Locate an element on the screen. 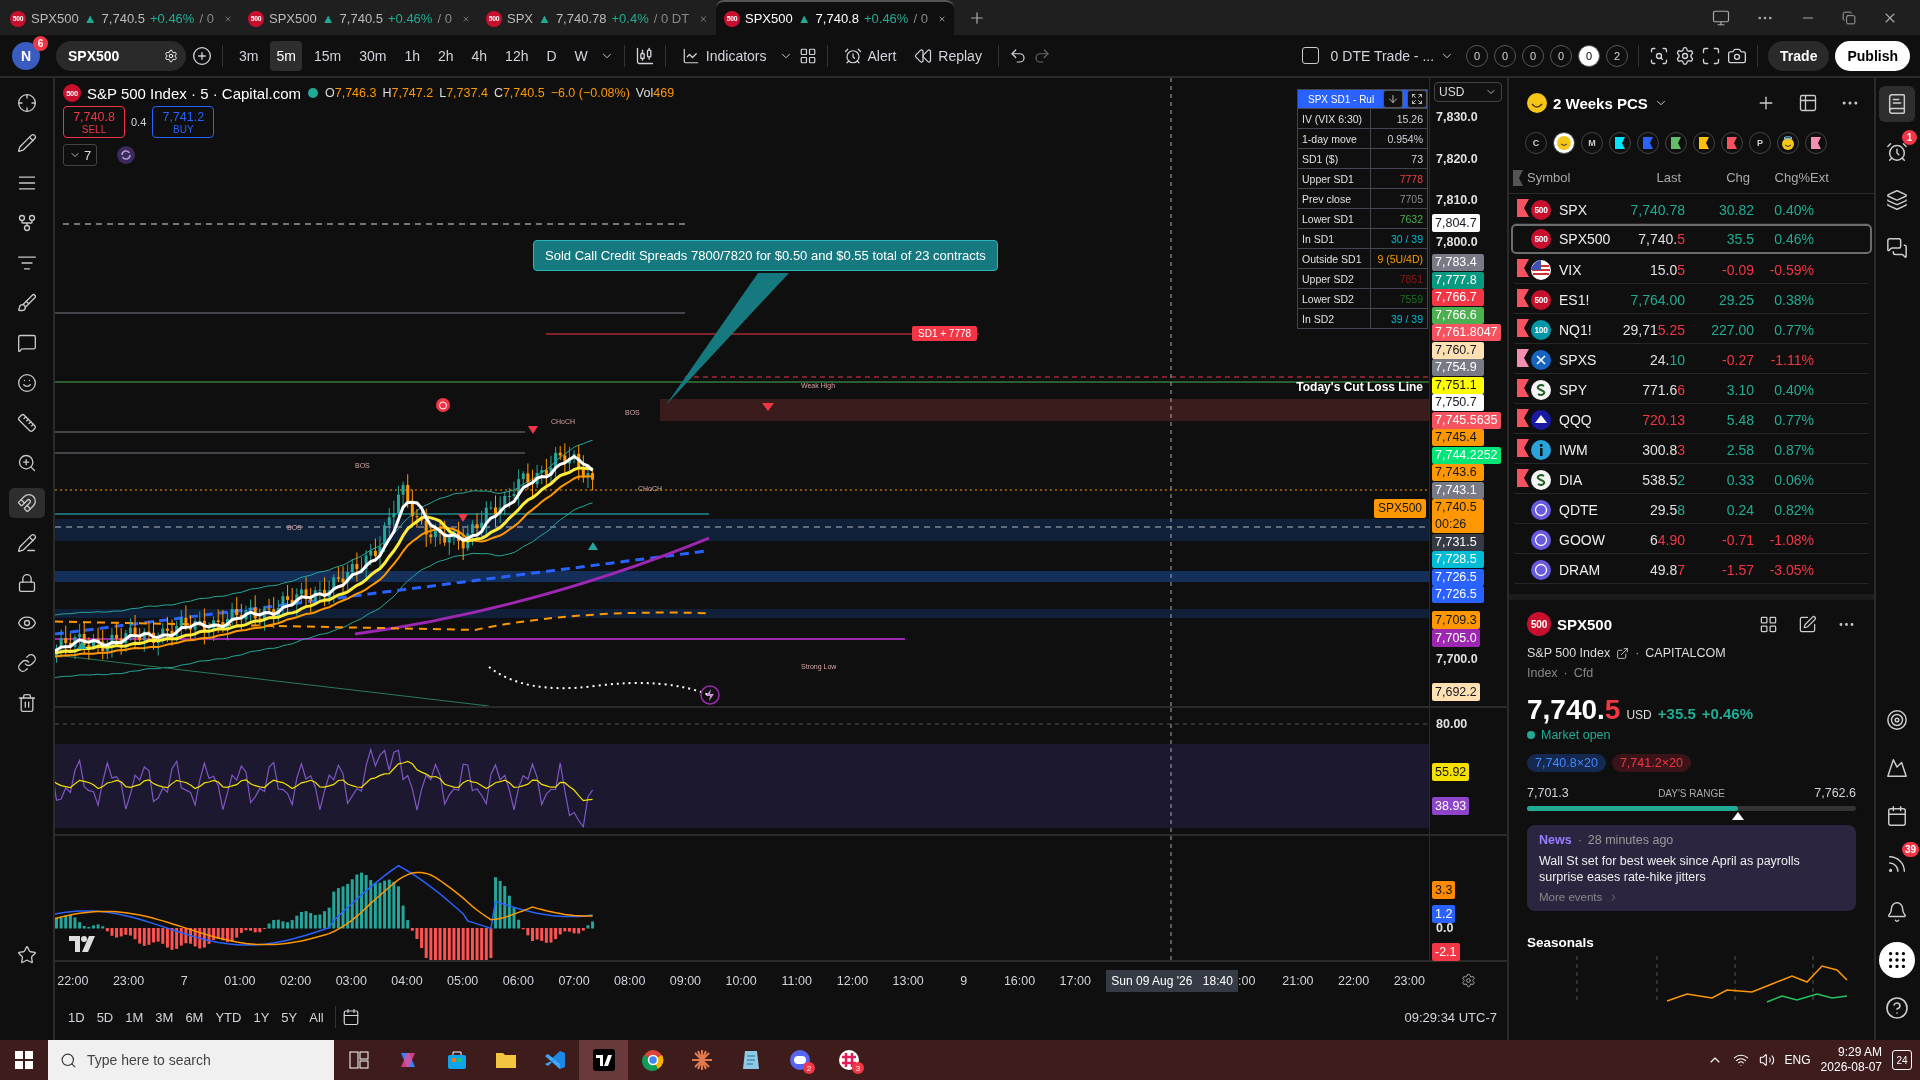 The width and height of the screenshot is (1920, 1080). apps-button is located at coordinates (1897, 960).